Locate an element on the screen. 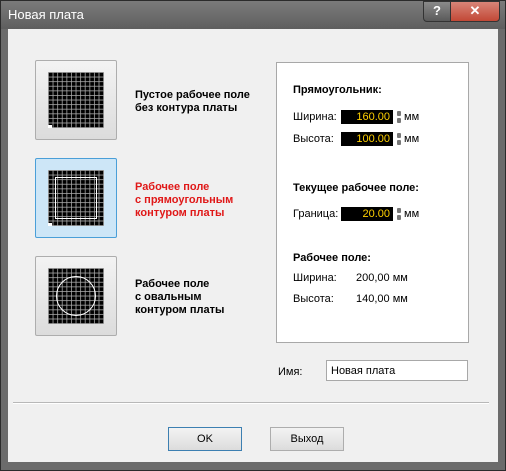  empty-field-option-button is located at coordinates (76, 100).